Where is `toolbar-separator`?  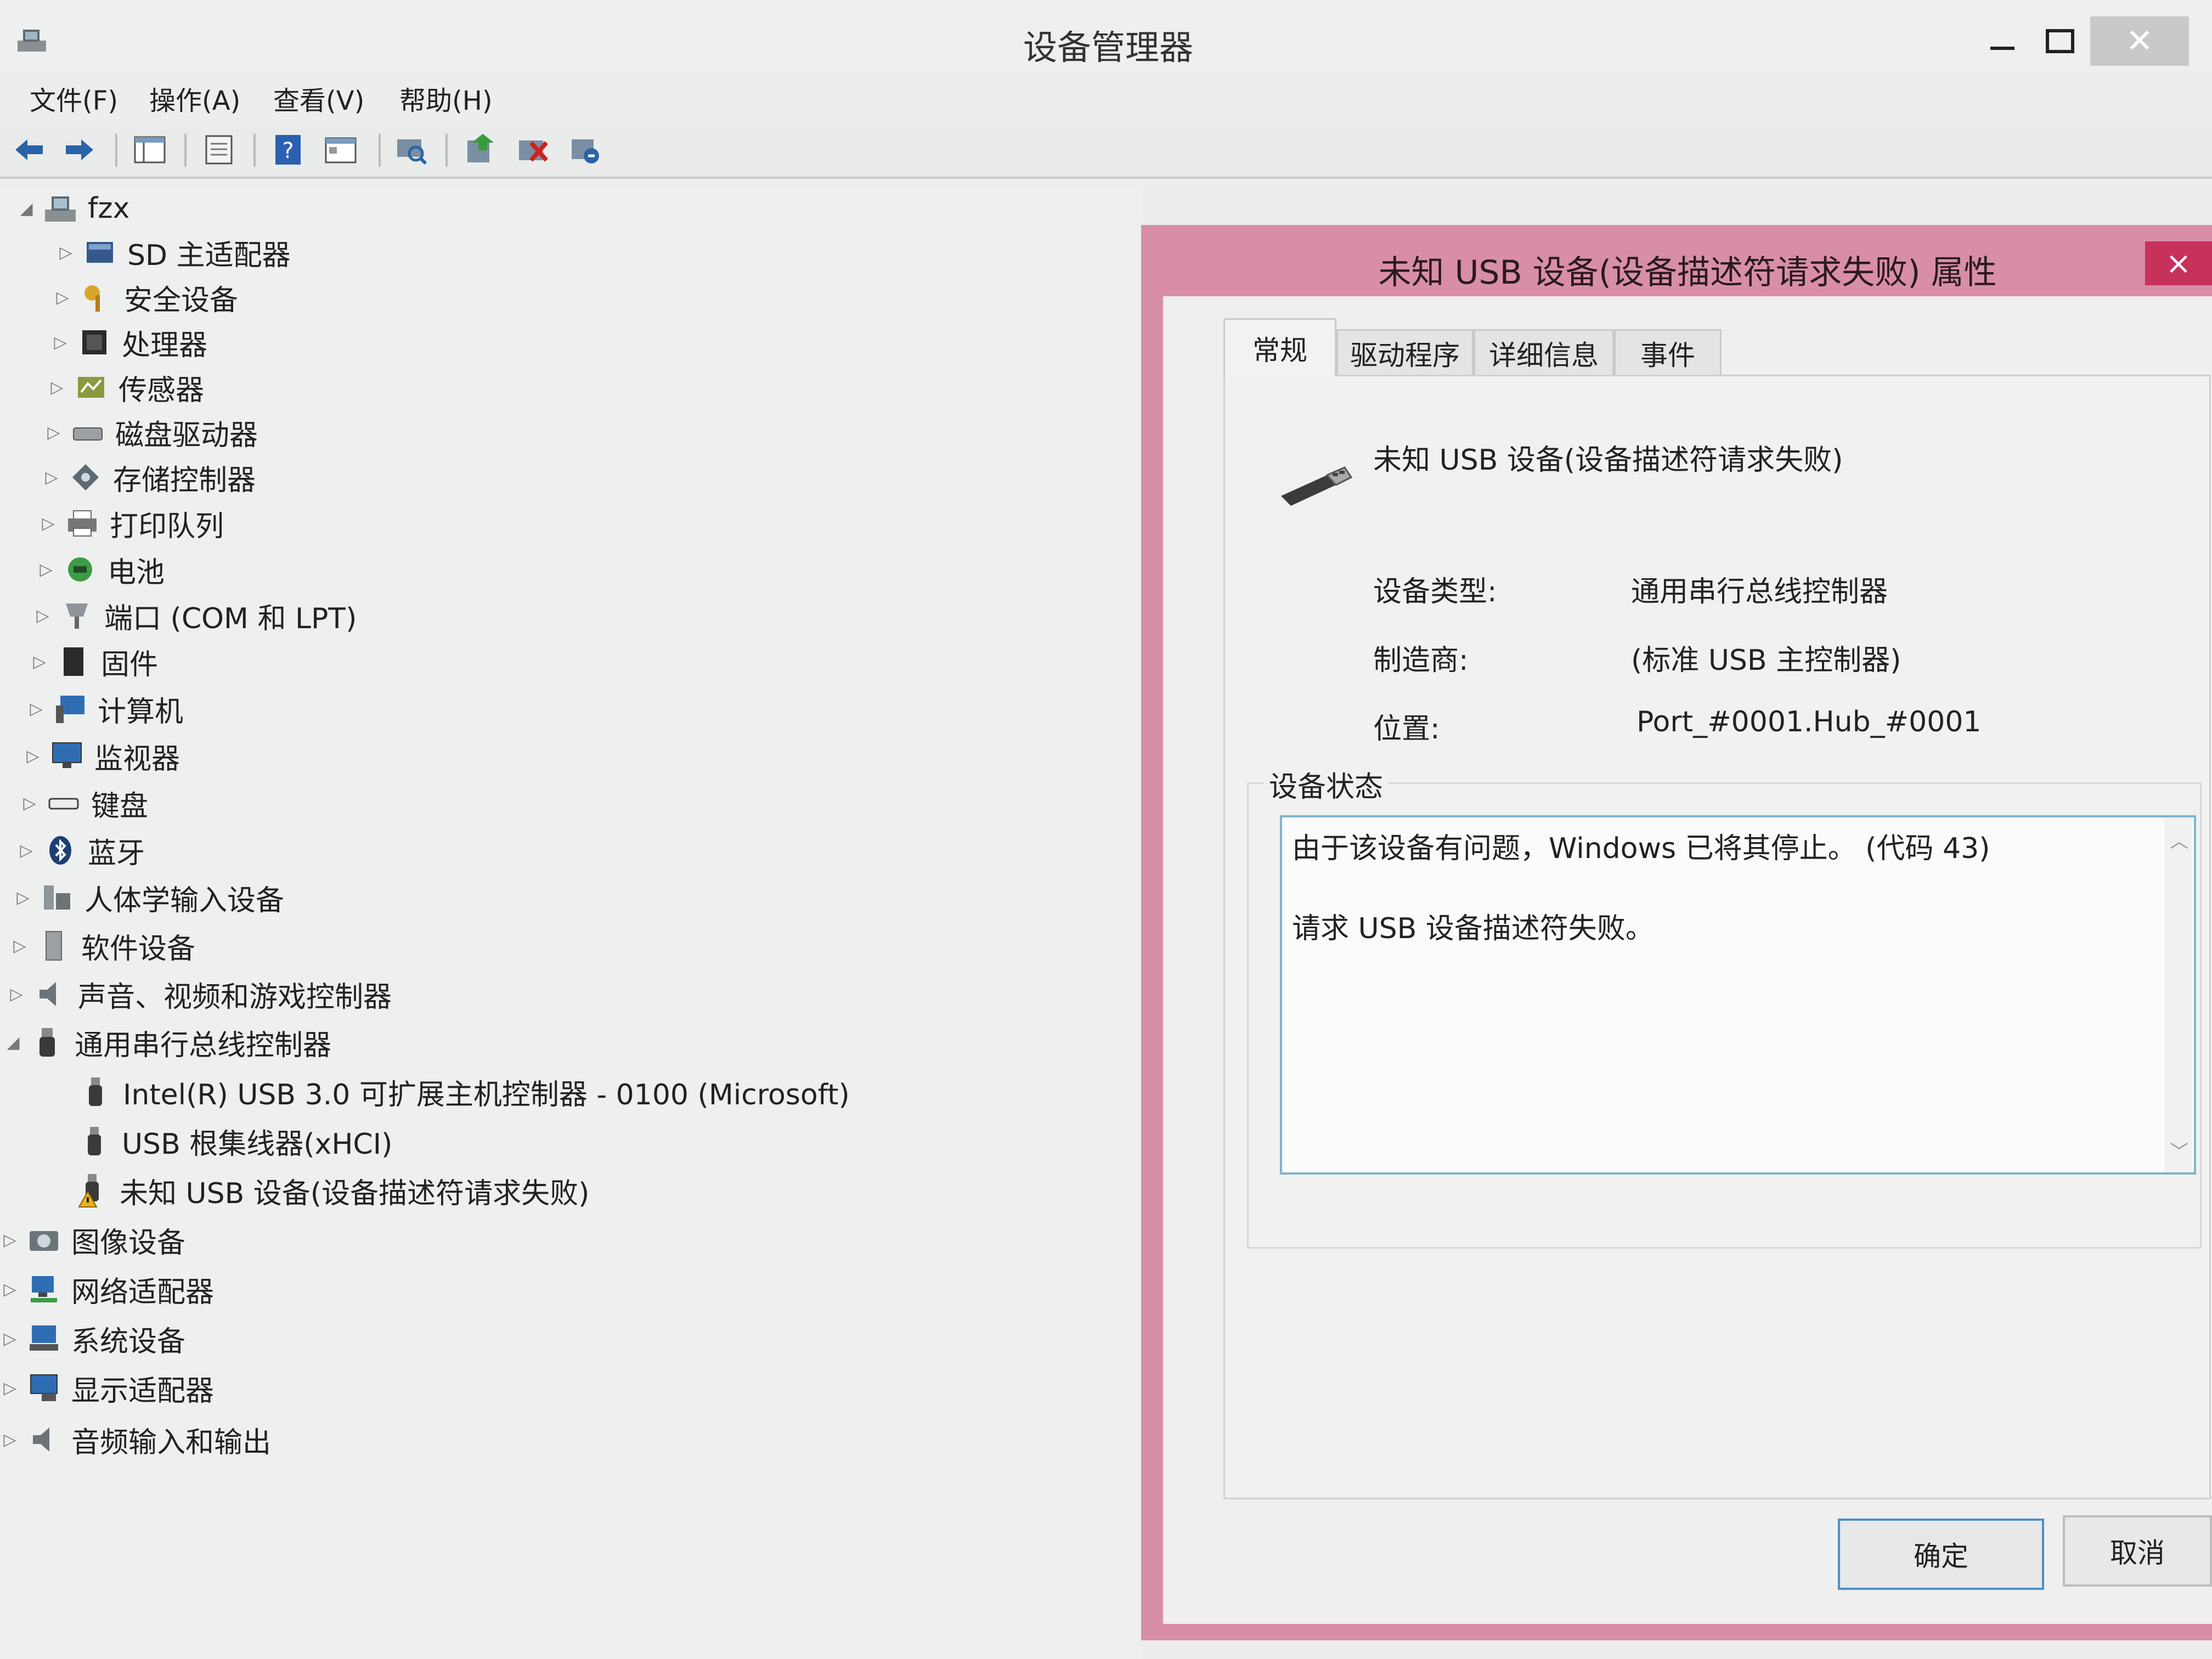 toolbar-separator is located at coordinates (186, 150).